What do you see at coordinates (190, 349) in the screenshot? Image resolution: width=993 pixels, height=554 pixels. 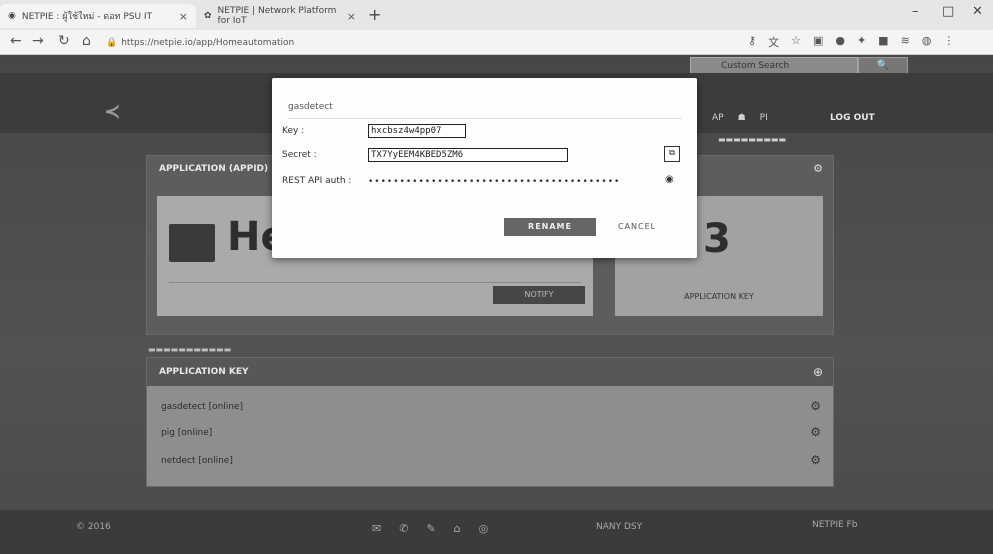 I see `hint-text: ▬▬▬▬▬▬▬▬▬▬▬` at bounding box center [190, 349].